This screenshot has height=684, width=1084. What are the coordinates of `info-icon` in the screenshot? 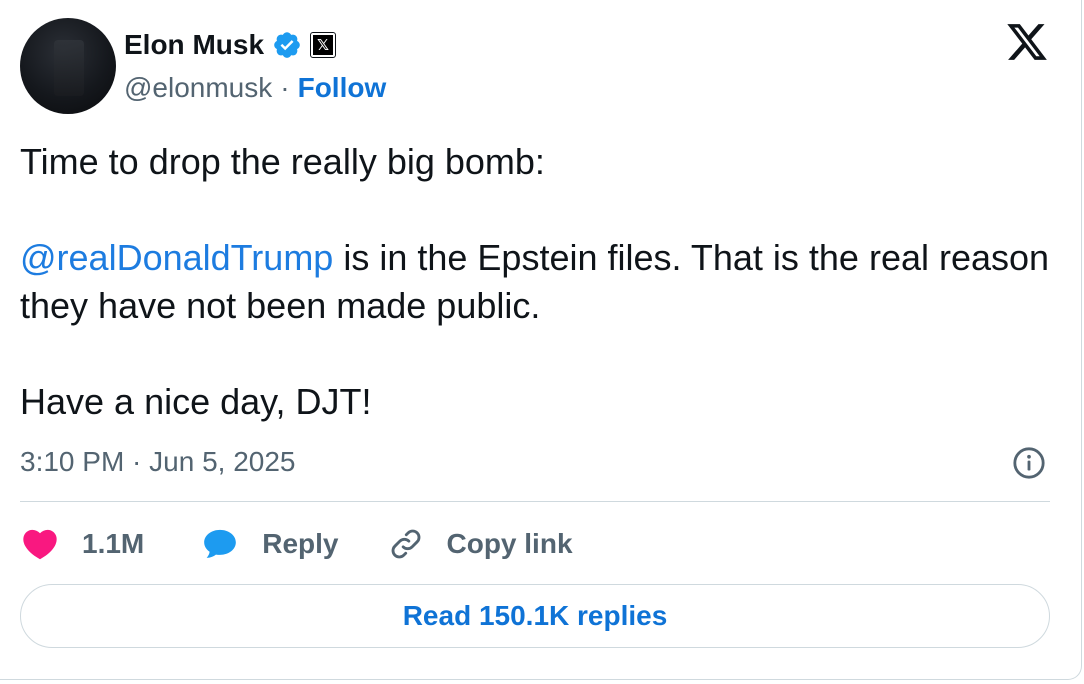 It's located at (1029, 463).